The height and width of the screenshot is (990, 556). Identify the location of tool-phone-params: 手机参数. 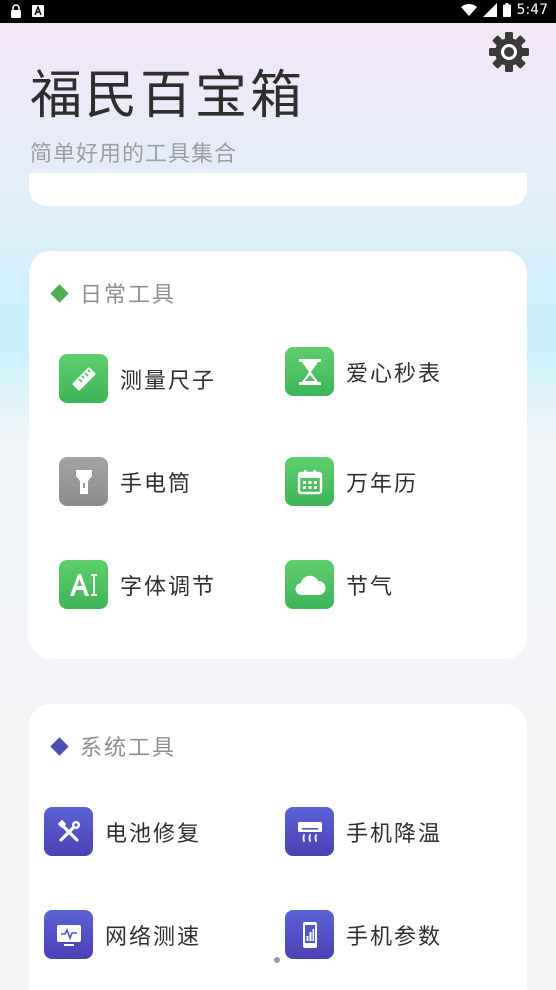
(363, 934).